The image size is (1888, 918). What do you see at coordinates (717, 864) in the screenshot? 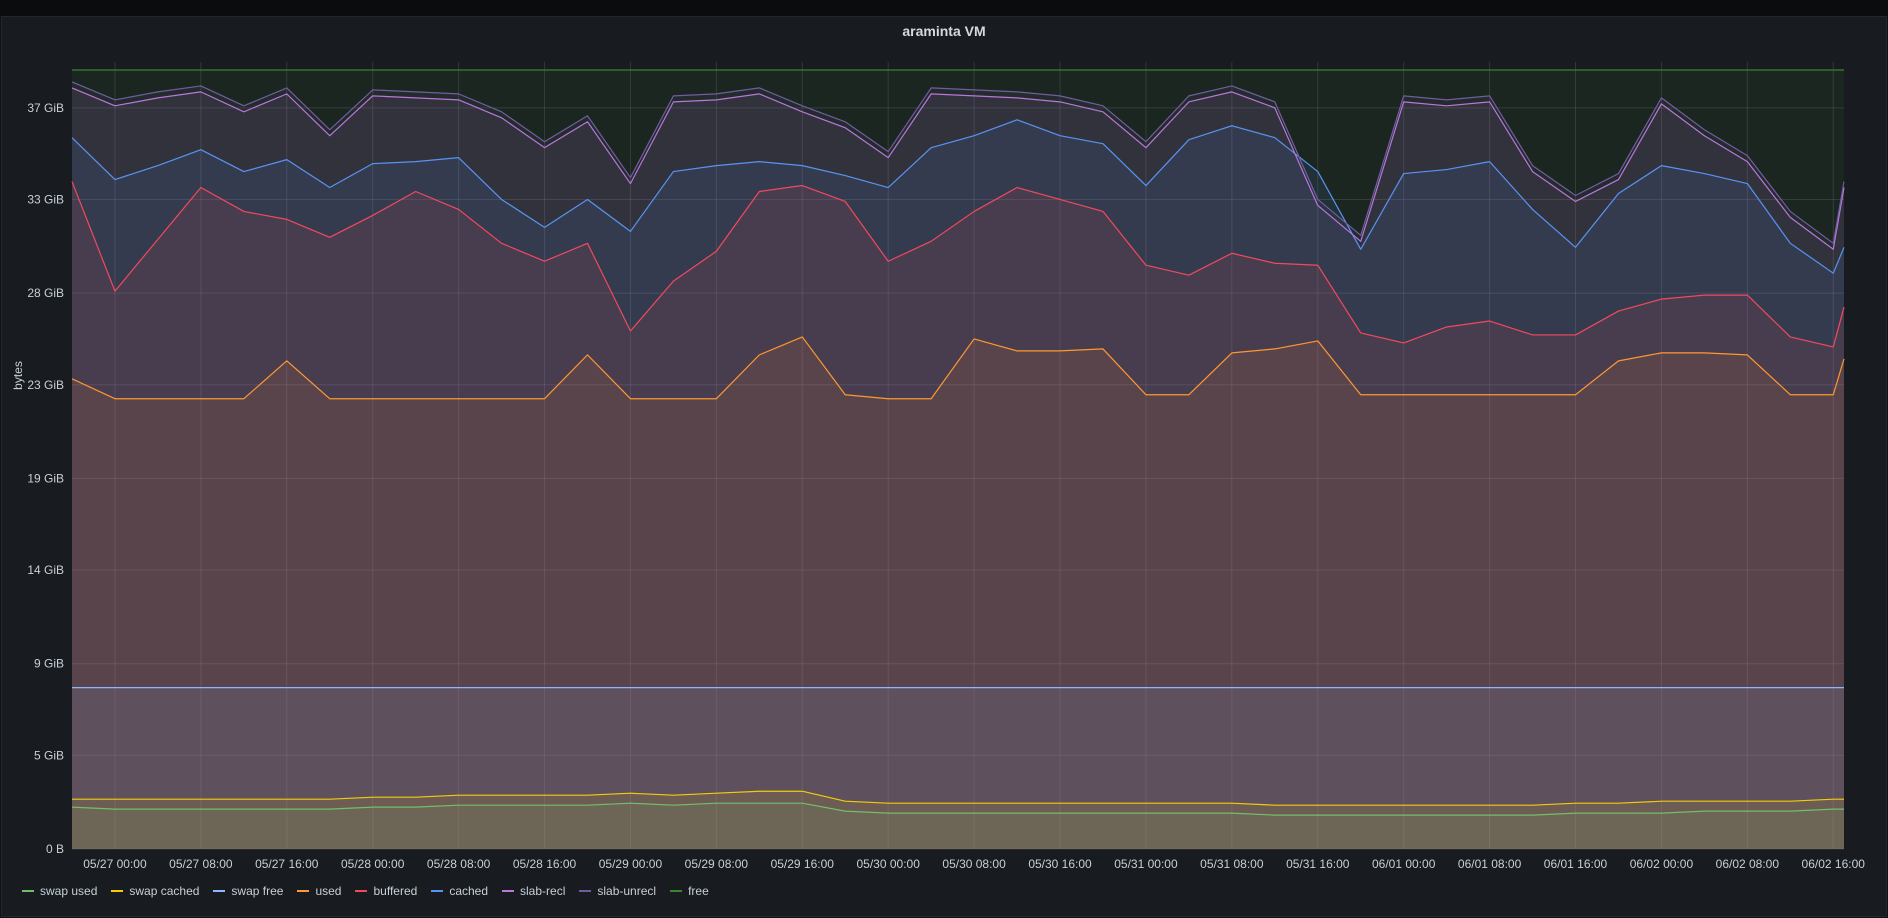
I see `x-tick-label: 05/29 08:00` at bounding box center [717, 864].